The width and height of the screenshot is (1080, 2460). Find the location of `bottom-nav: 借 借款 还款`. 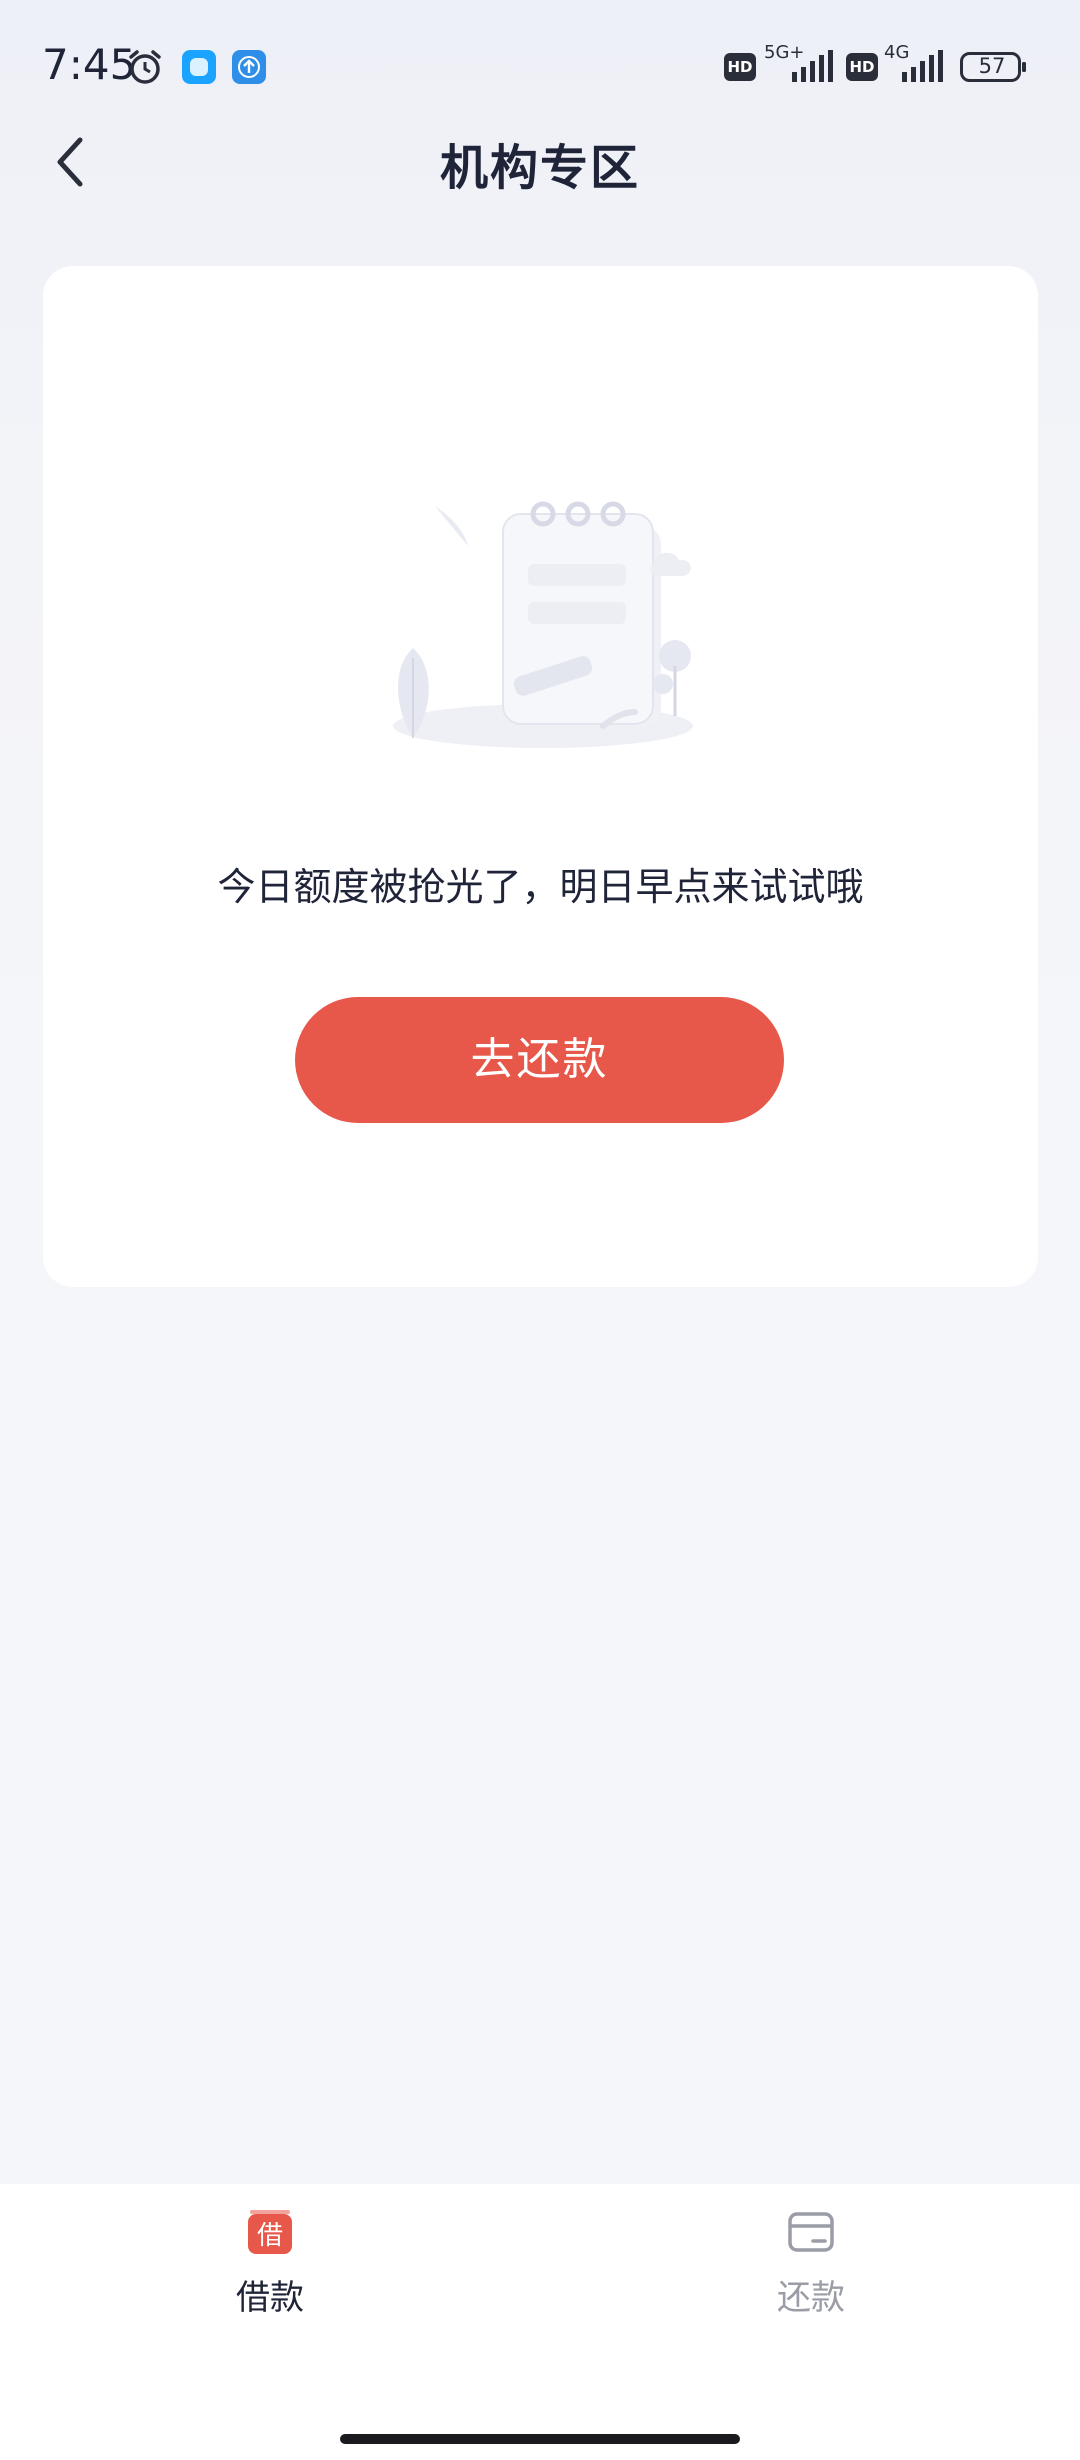

bottom-nav: 借 借款 还款 is located at coordinates (540, 2322).